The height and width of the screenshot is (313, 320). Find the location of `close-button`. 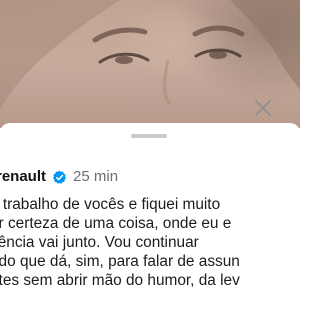

close-button is located at coordinates (263, 108).